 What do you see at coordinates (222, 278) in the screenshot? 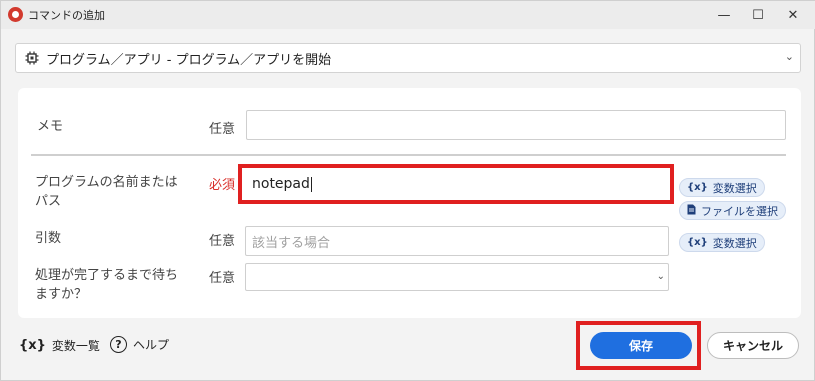
I see `wait-optional-tag: 任意` at bounding box center [222, 278].